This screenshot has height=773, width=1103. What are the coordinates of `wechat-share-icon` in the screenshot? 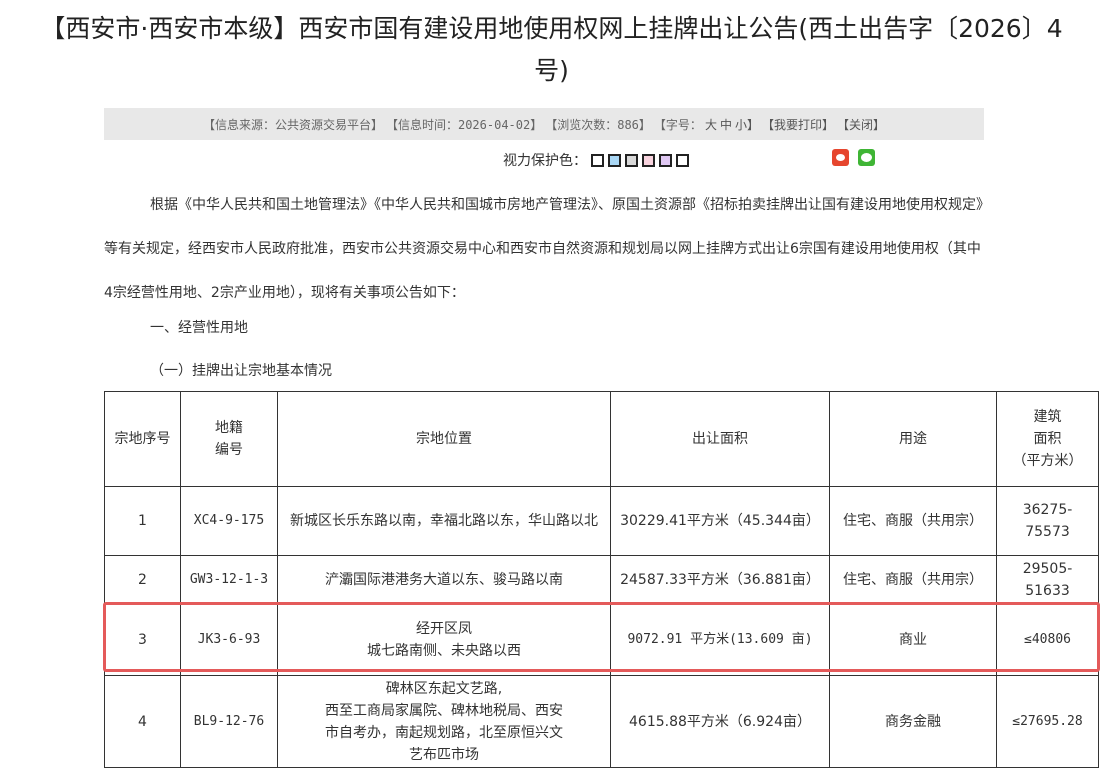 It's located at (866, 157).